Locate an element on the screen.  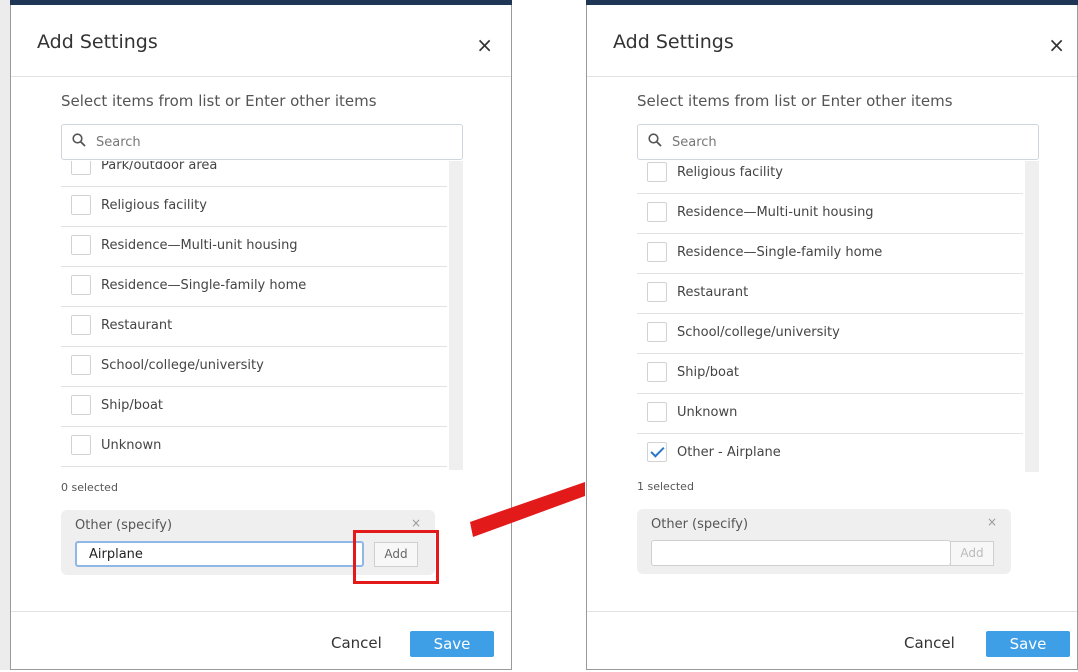
checked-checkbox is located at coordinates (657, 452).